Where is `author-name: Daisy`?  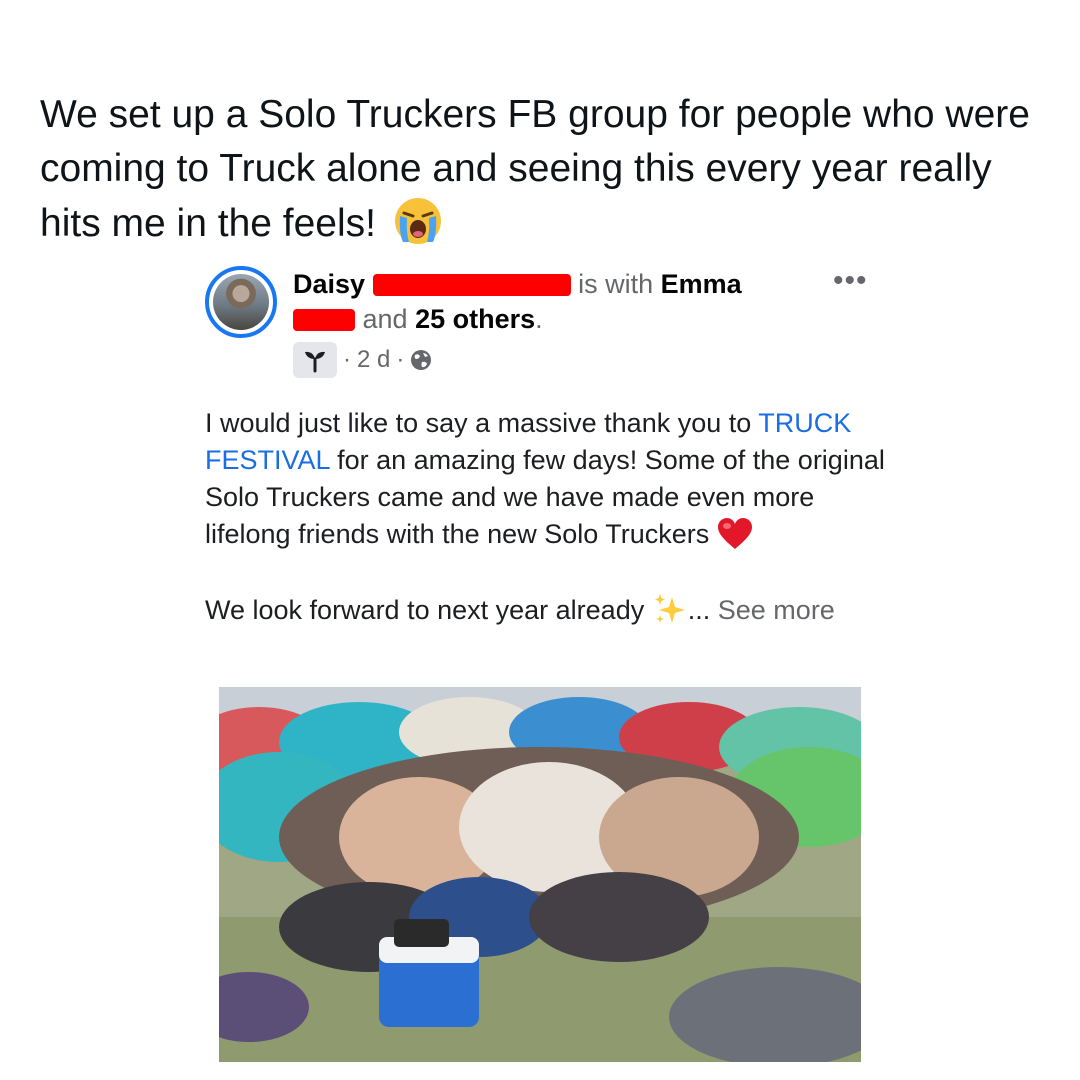
author-name: Daisy is located at coordinates (329, 284).